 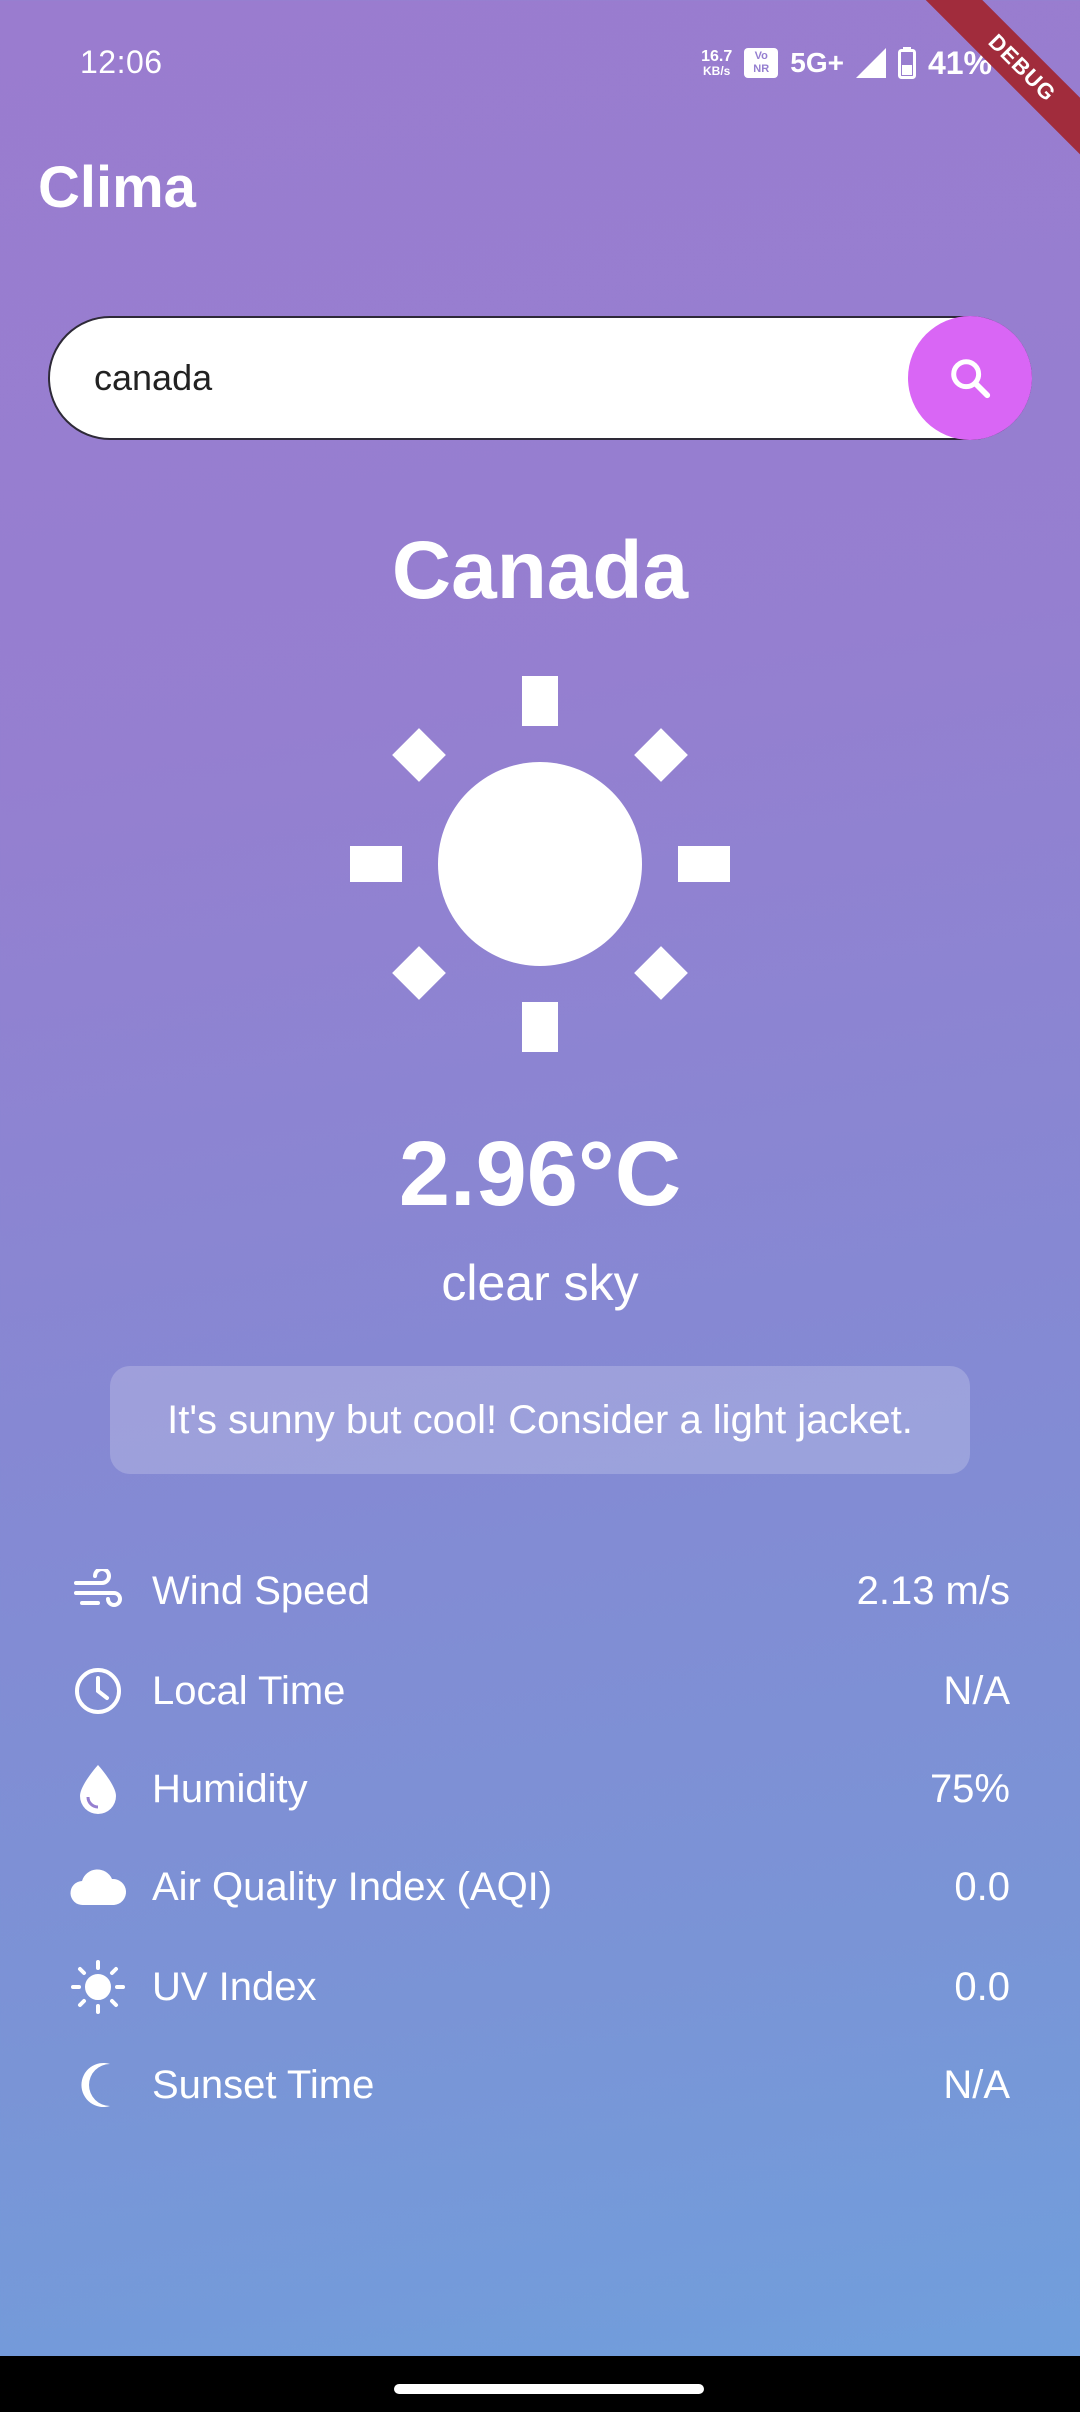 I want to click on temperature: 2.96°C, so click(x=540, y=1174).